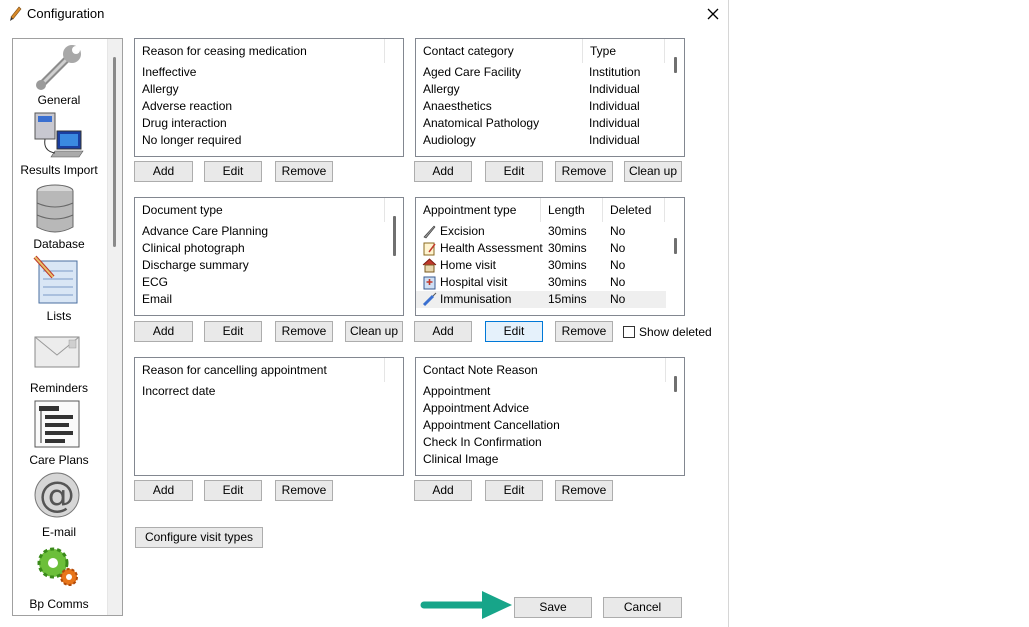 This screenshot has width=1029, height=627. What do you see at coordinates (584, 331) in the screenshot?
I see `appointment-type-remove-button: Remove` at bounding box center [584, 331].